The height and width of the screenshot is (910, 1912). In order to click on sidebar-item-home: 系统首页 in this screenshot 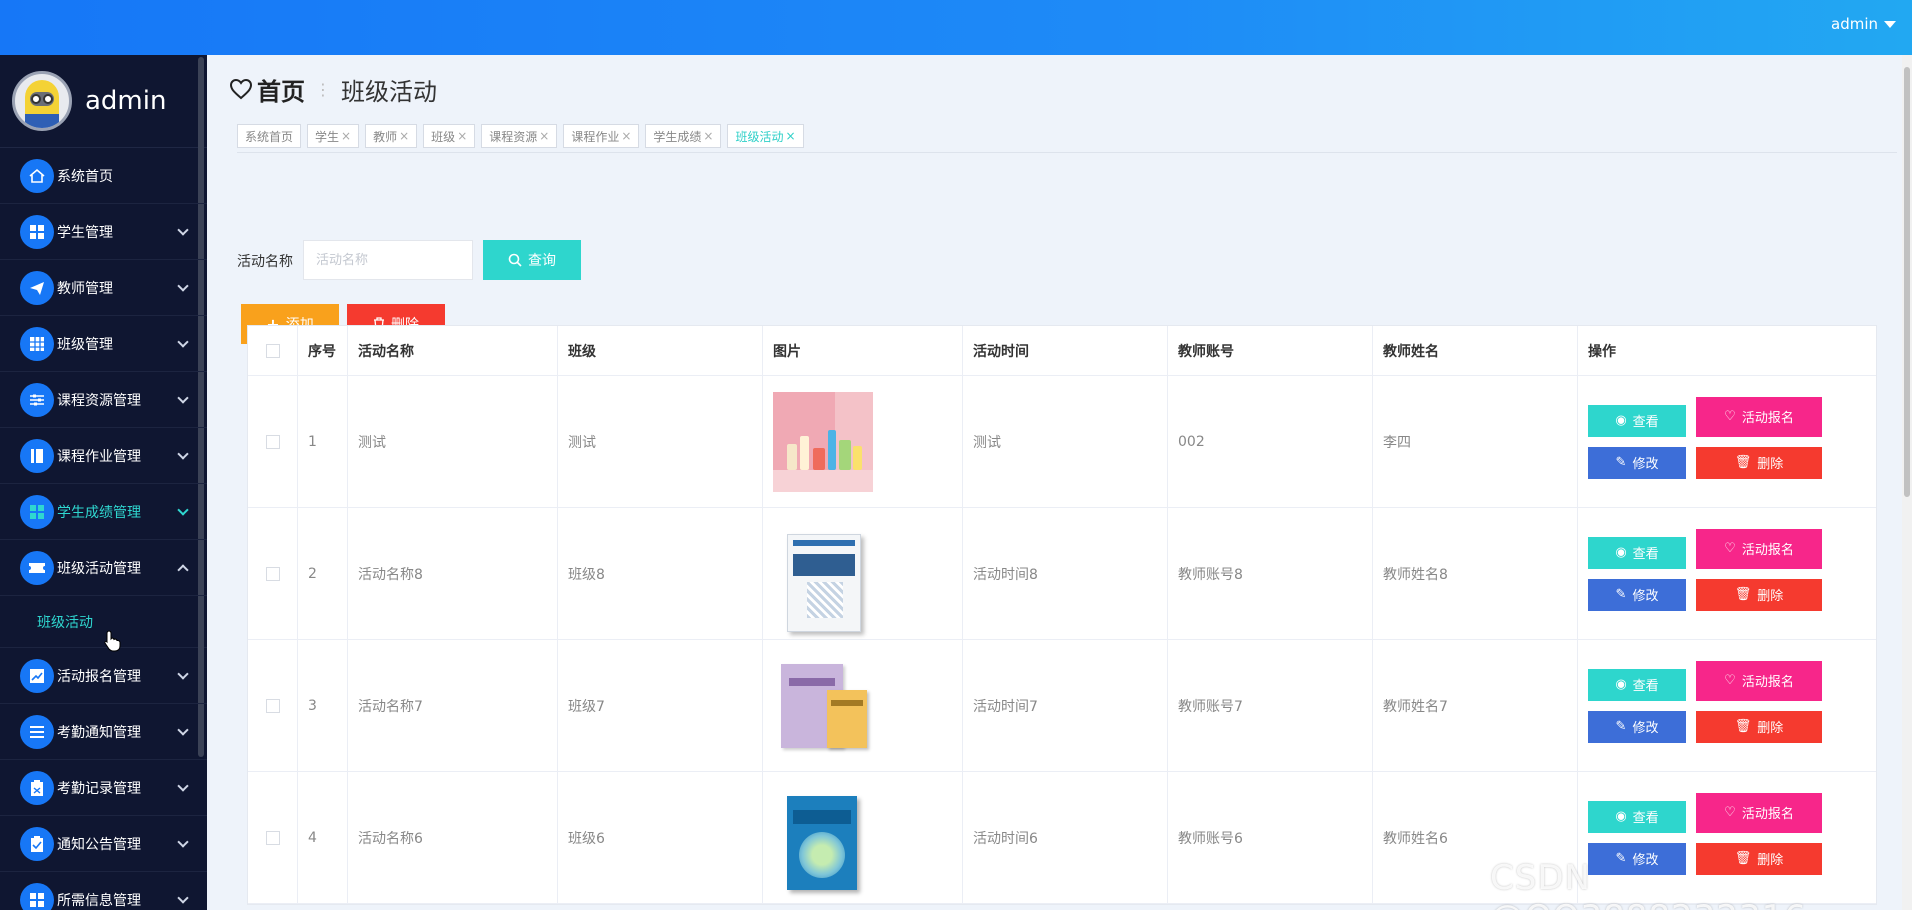, I will do `click(103, 176)`.